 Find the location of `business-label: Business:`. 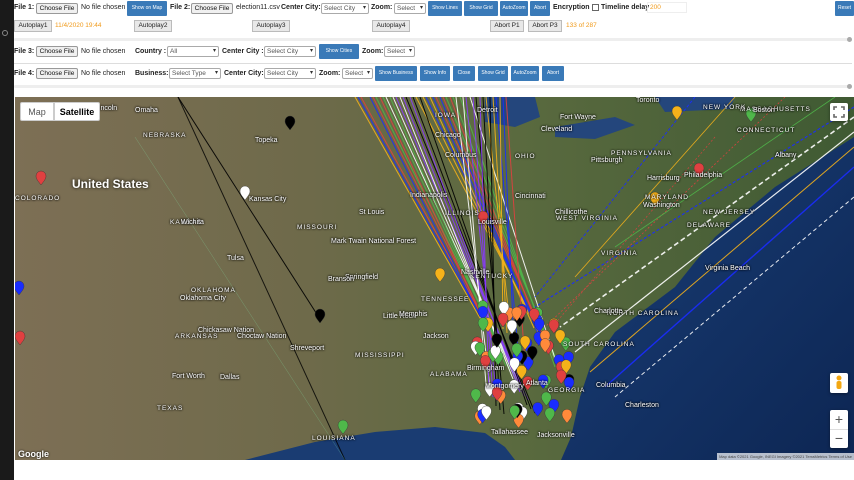

business-label: Business: is located at coordinates (152, 73).